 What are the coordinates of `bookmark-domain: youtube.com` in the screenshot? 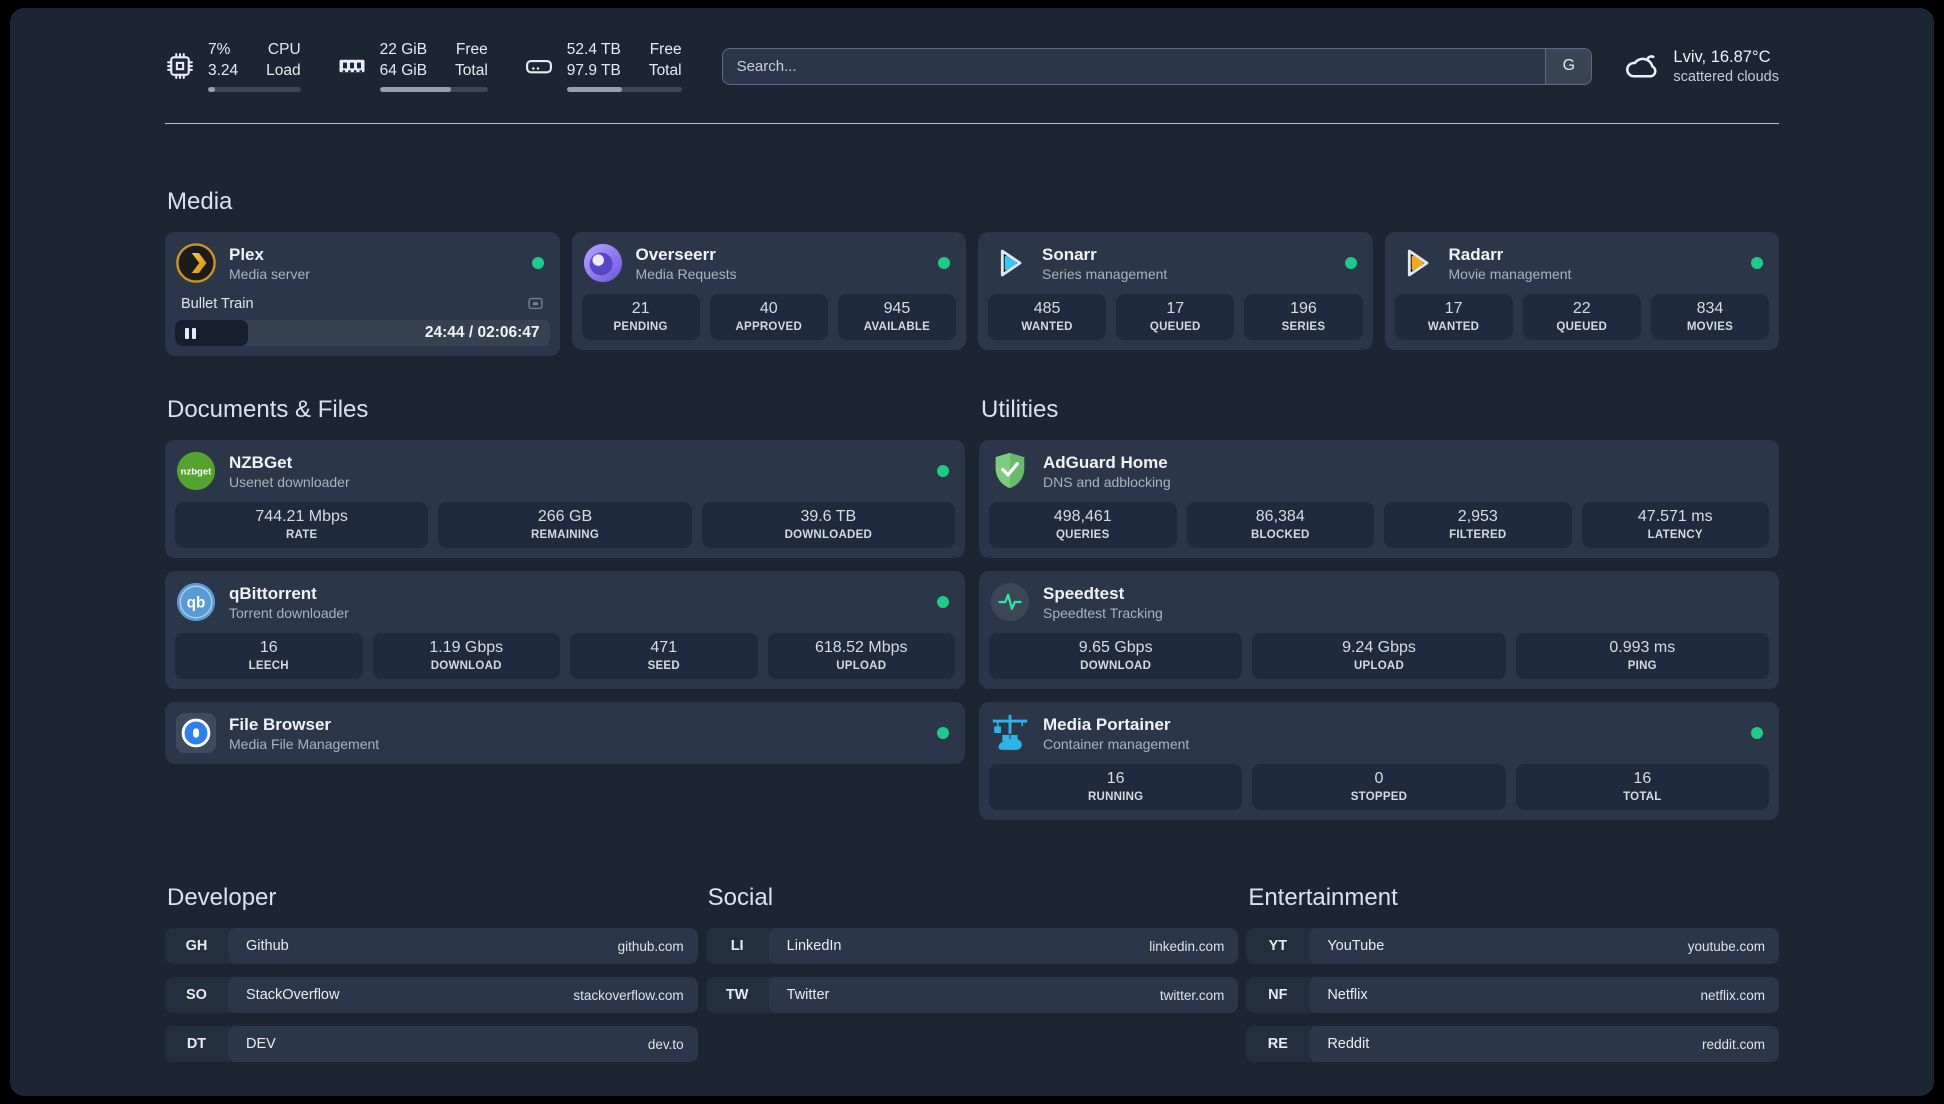 It's located at (1726, 946).